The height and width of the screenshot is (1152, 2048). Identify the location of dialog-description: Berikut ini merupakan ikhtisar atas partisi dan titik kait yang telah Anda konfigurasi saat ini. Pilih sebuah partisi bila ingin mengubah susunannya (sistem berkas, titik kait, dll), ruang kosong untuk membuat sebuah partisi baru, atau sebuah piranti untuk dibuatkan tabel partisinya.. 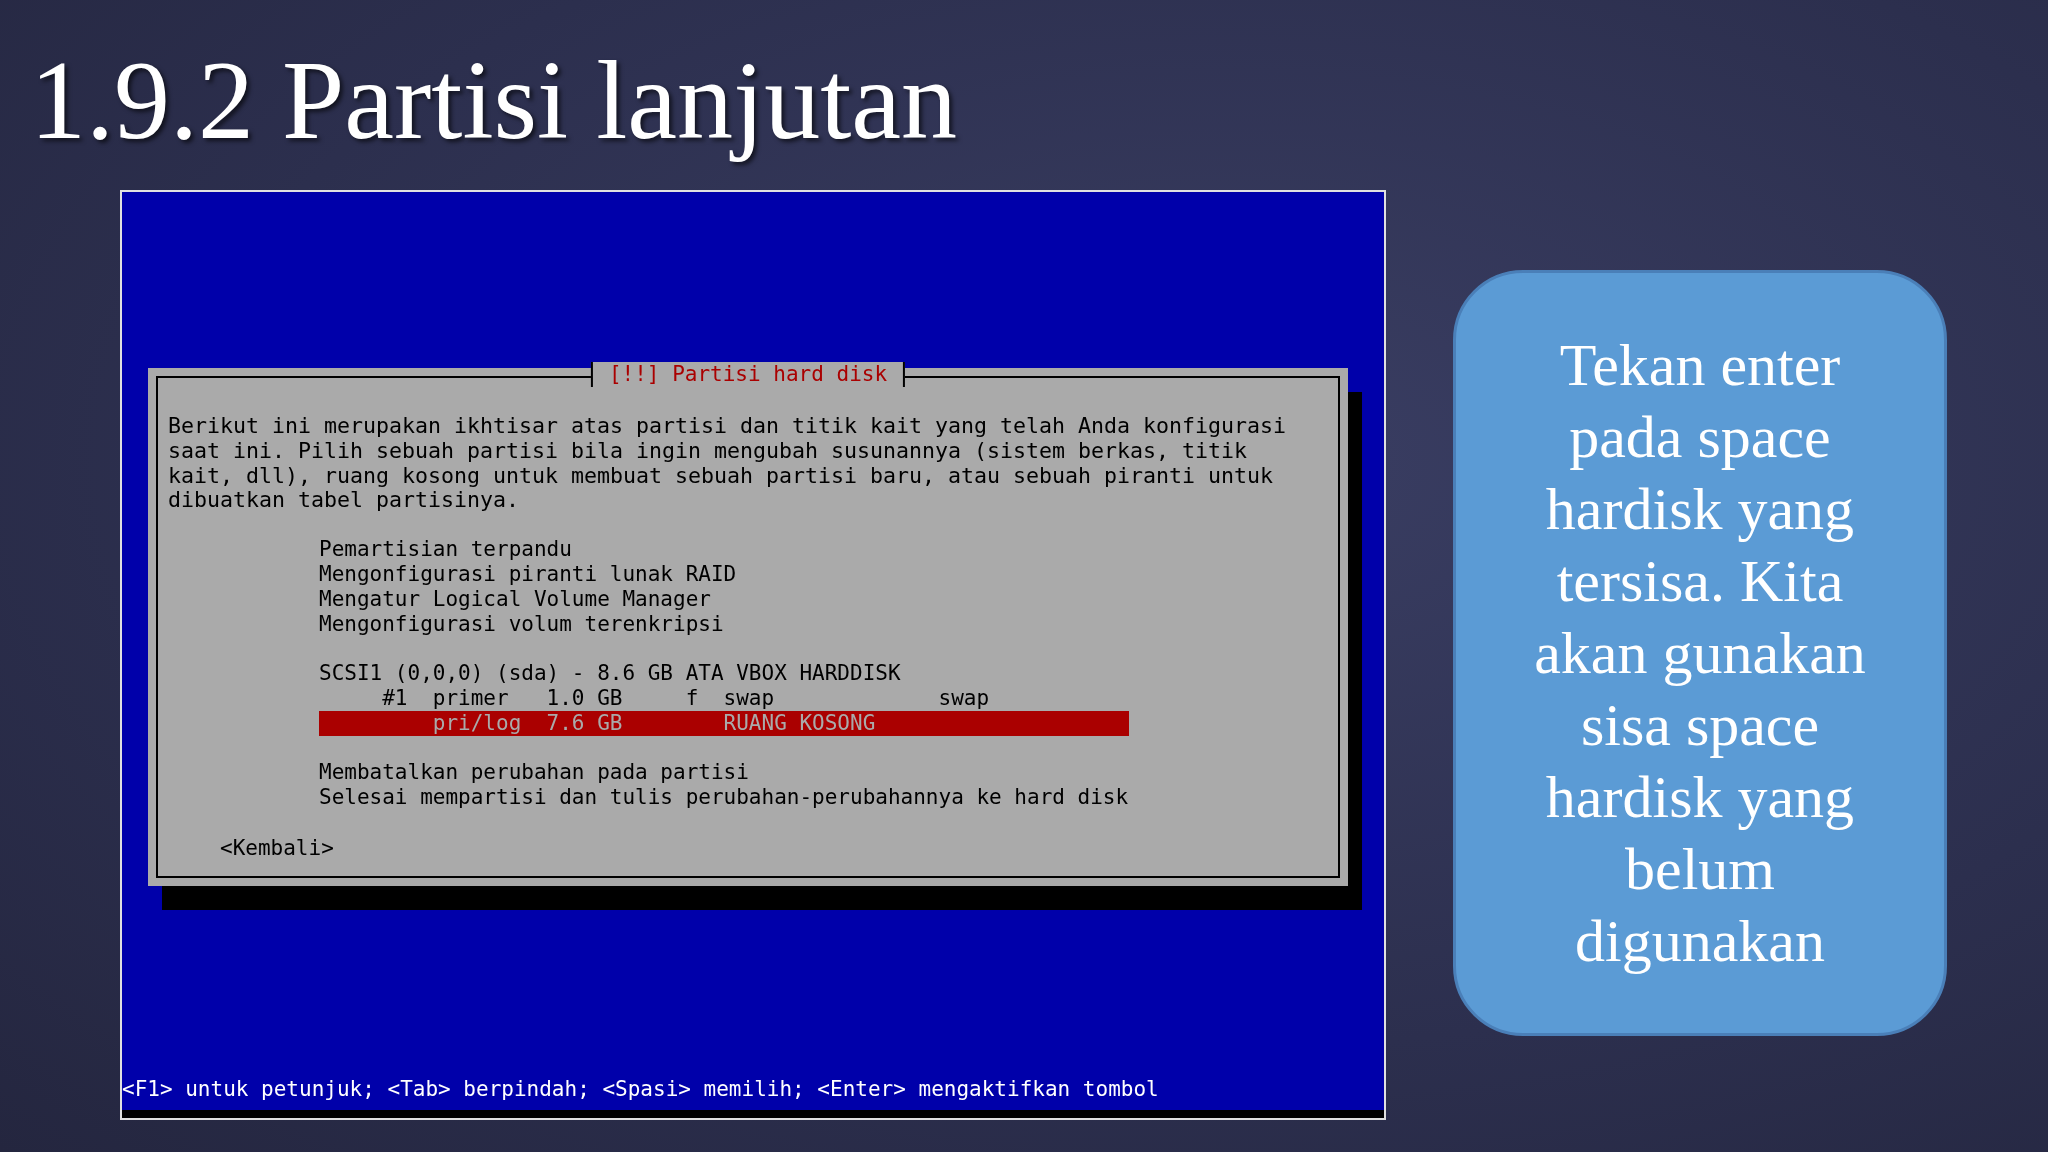
(728, 464).